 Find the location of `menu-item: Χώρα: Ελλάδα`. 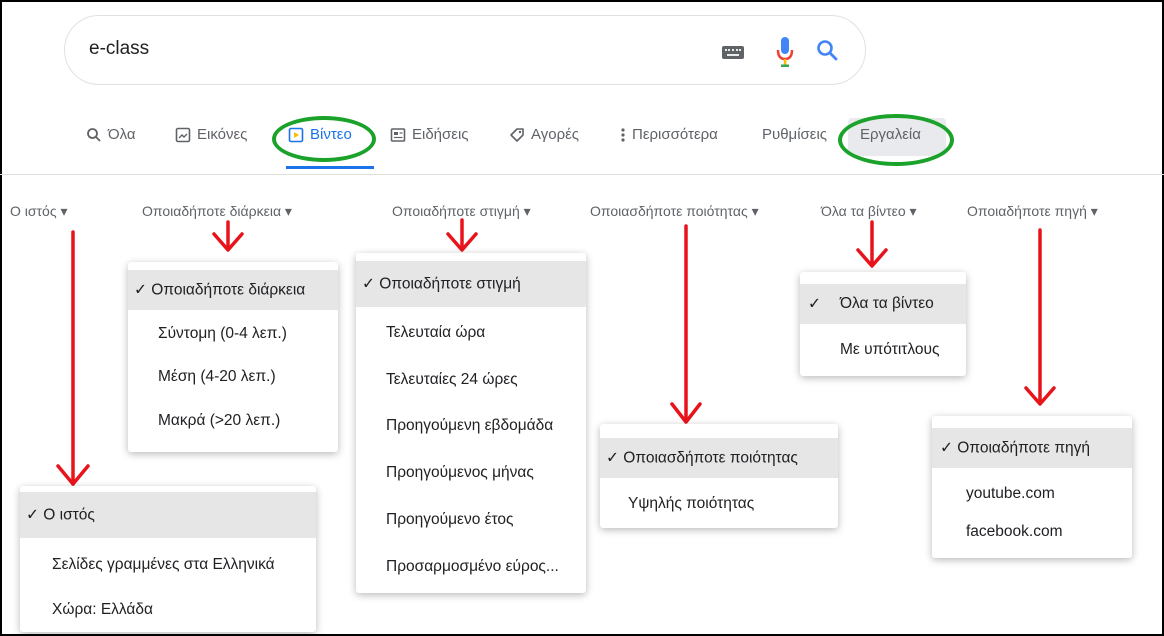

menu-item: Χώρα: Ελλάδα is located at coordinates (168, 610).